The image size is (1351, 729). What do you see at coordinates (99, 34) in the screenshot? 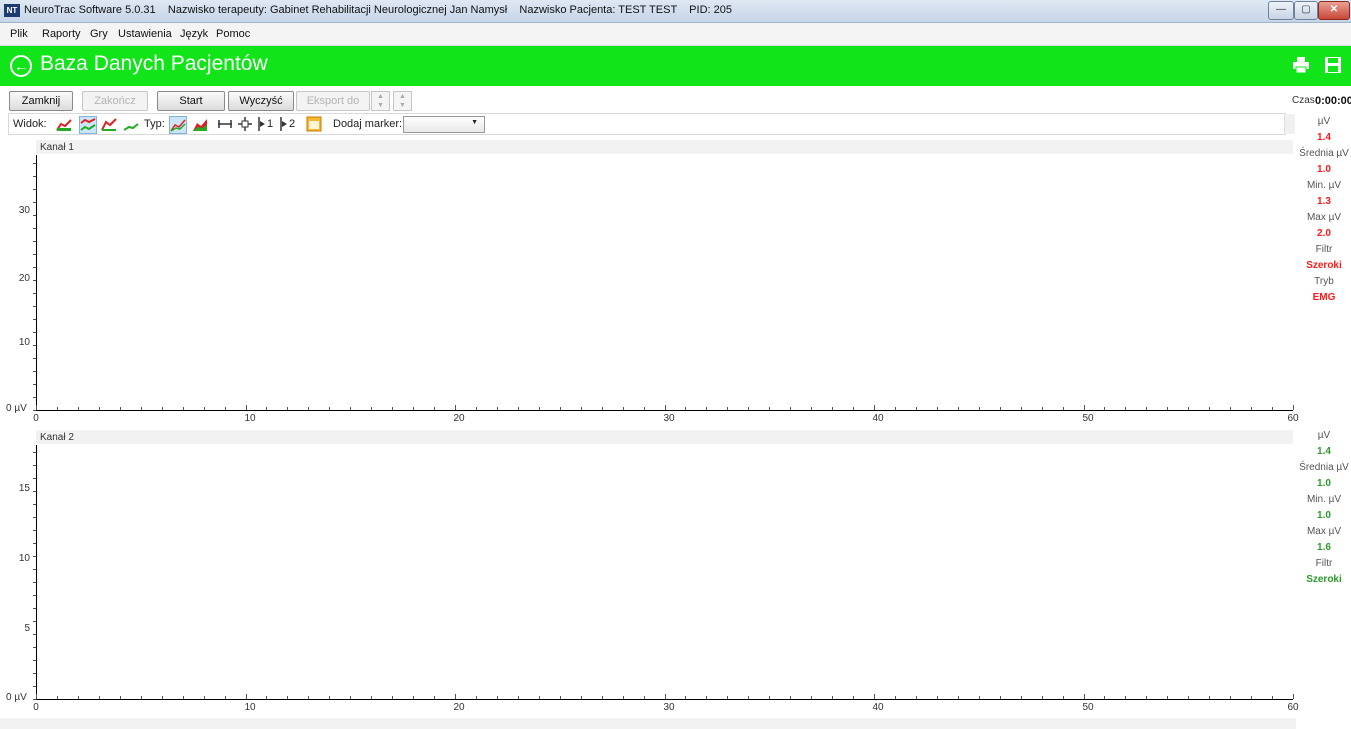
I see `menu-gry: Gry` at bounding box center [99, 34].